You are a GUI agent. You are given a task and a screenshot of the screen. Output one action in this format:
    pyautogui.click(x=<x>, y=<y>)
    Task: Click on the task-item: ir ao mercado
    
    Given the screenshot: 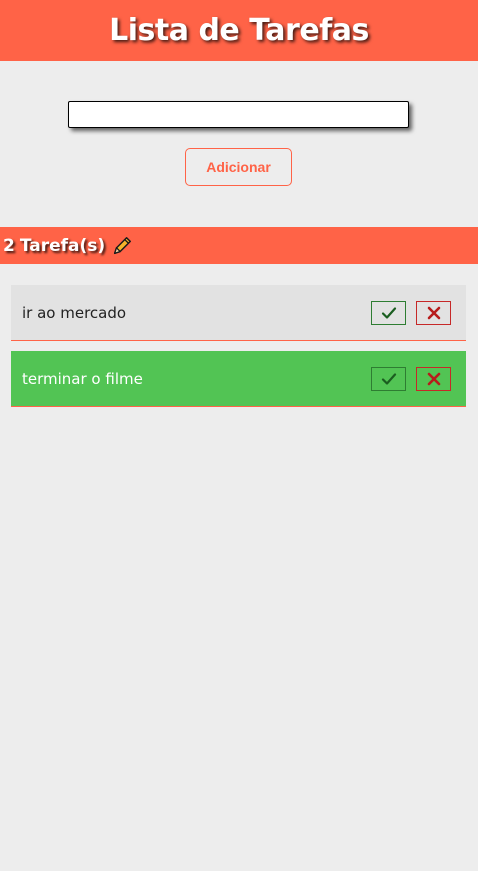 What is the action you would take?
    pyautogui.click(x=238, y=313)
    